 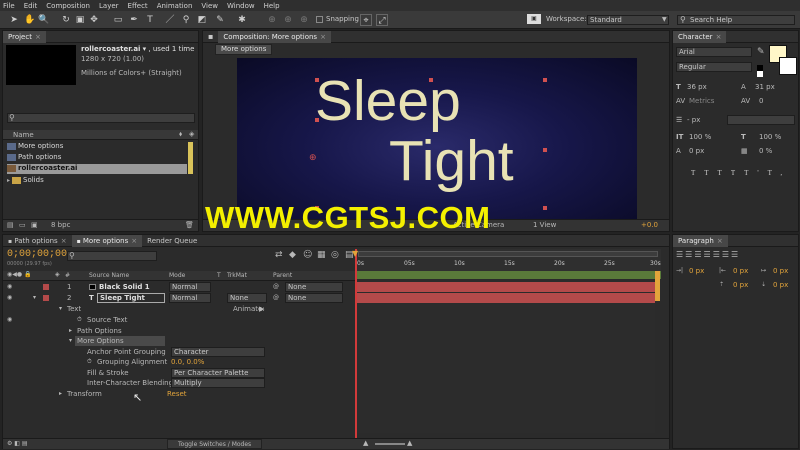 What do you see at coordinates (780, 285) in the screenshot?
I see `space-after-value: 0 px` at bounding box center [780, 285].